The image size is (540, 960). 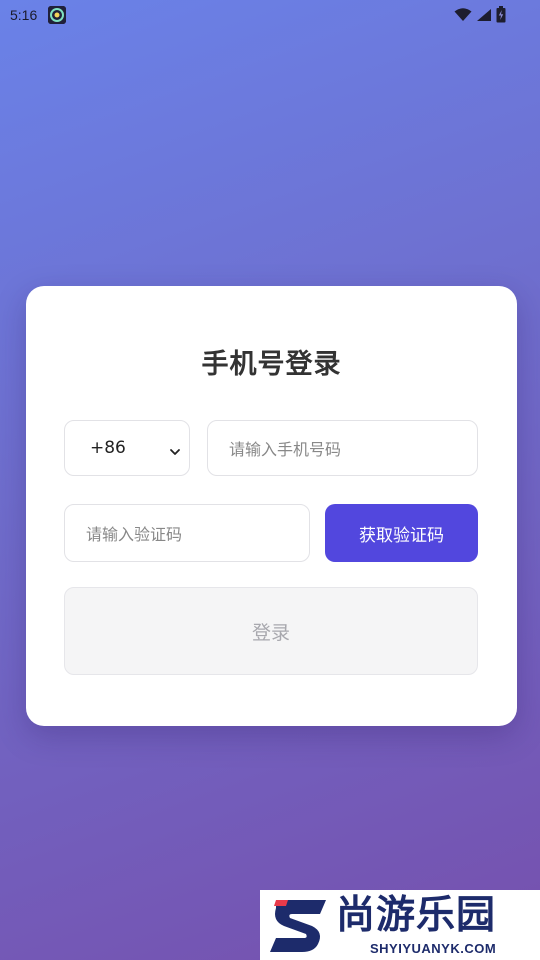 What do you see at coordinates (300, 927) in the screenshot?
I see `watermark-logo-icon` at bounding box center [300, 927].